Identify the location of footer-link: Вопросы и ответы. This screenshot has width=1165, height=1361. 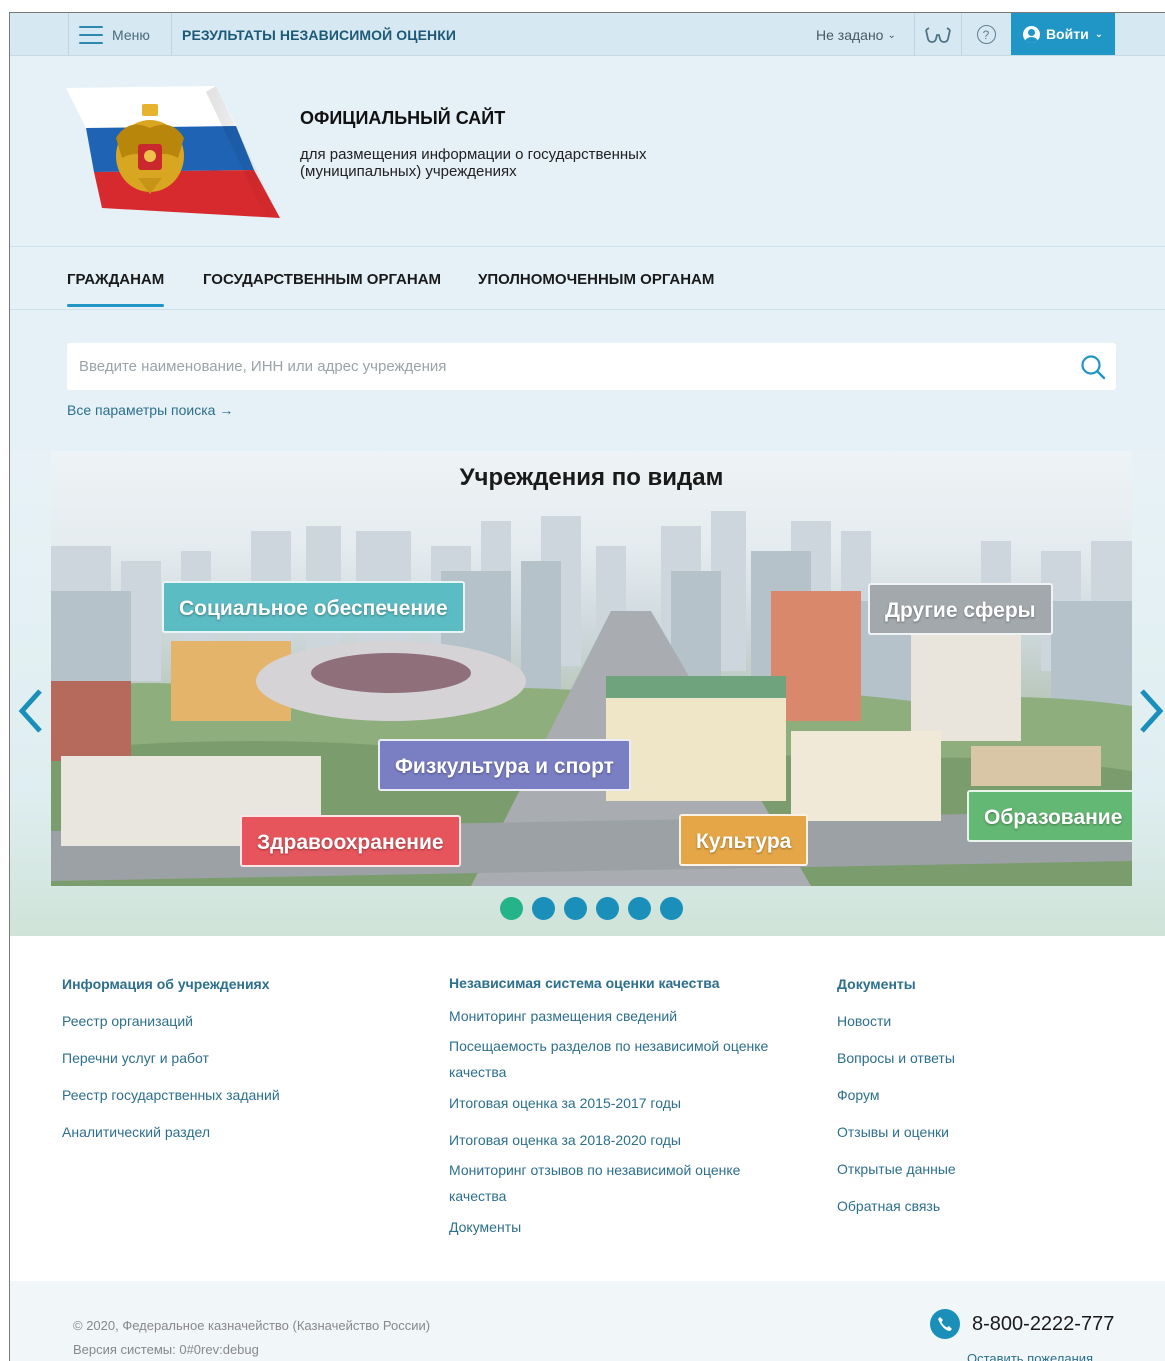
(896, 1068).